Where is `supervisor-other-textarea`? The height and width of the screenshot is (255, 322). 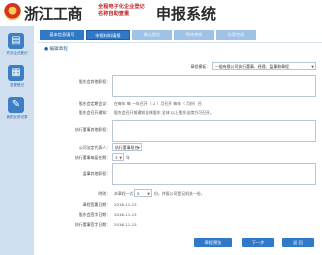 supervisor-other-textarea is located at coordinates (214, 174).